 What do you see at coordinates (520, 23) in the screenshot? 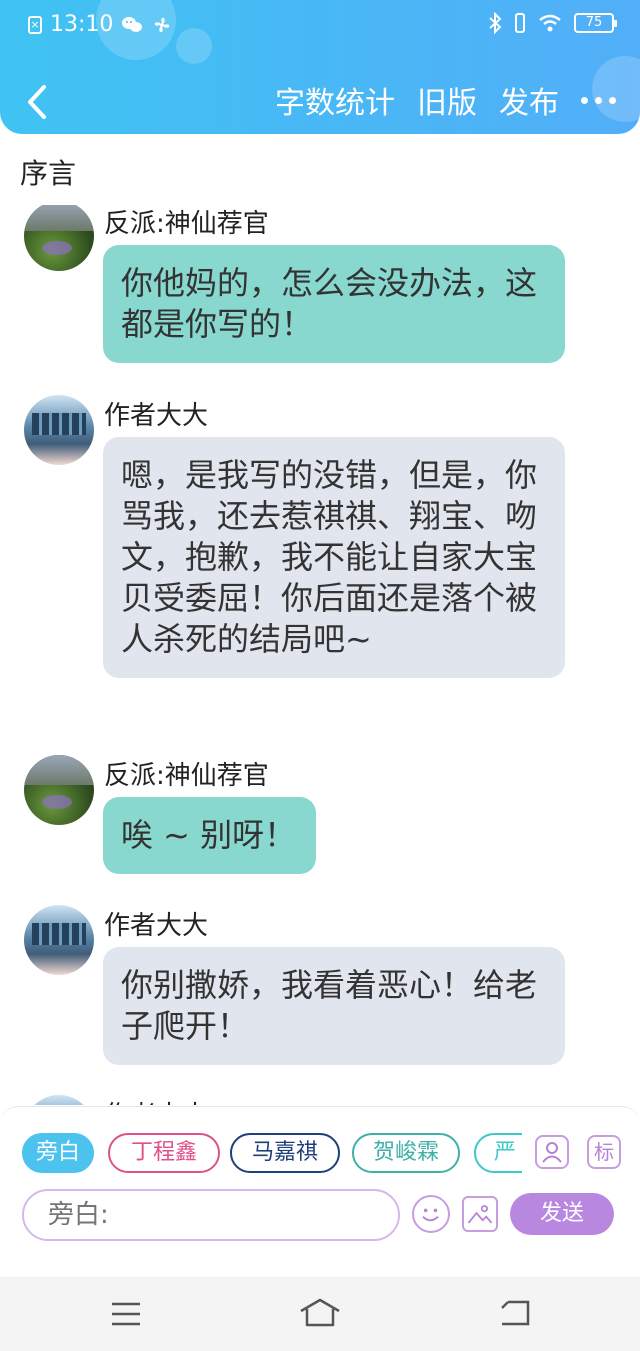
I see `vibrate-icon` at bounding box center [520, 23].